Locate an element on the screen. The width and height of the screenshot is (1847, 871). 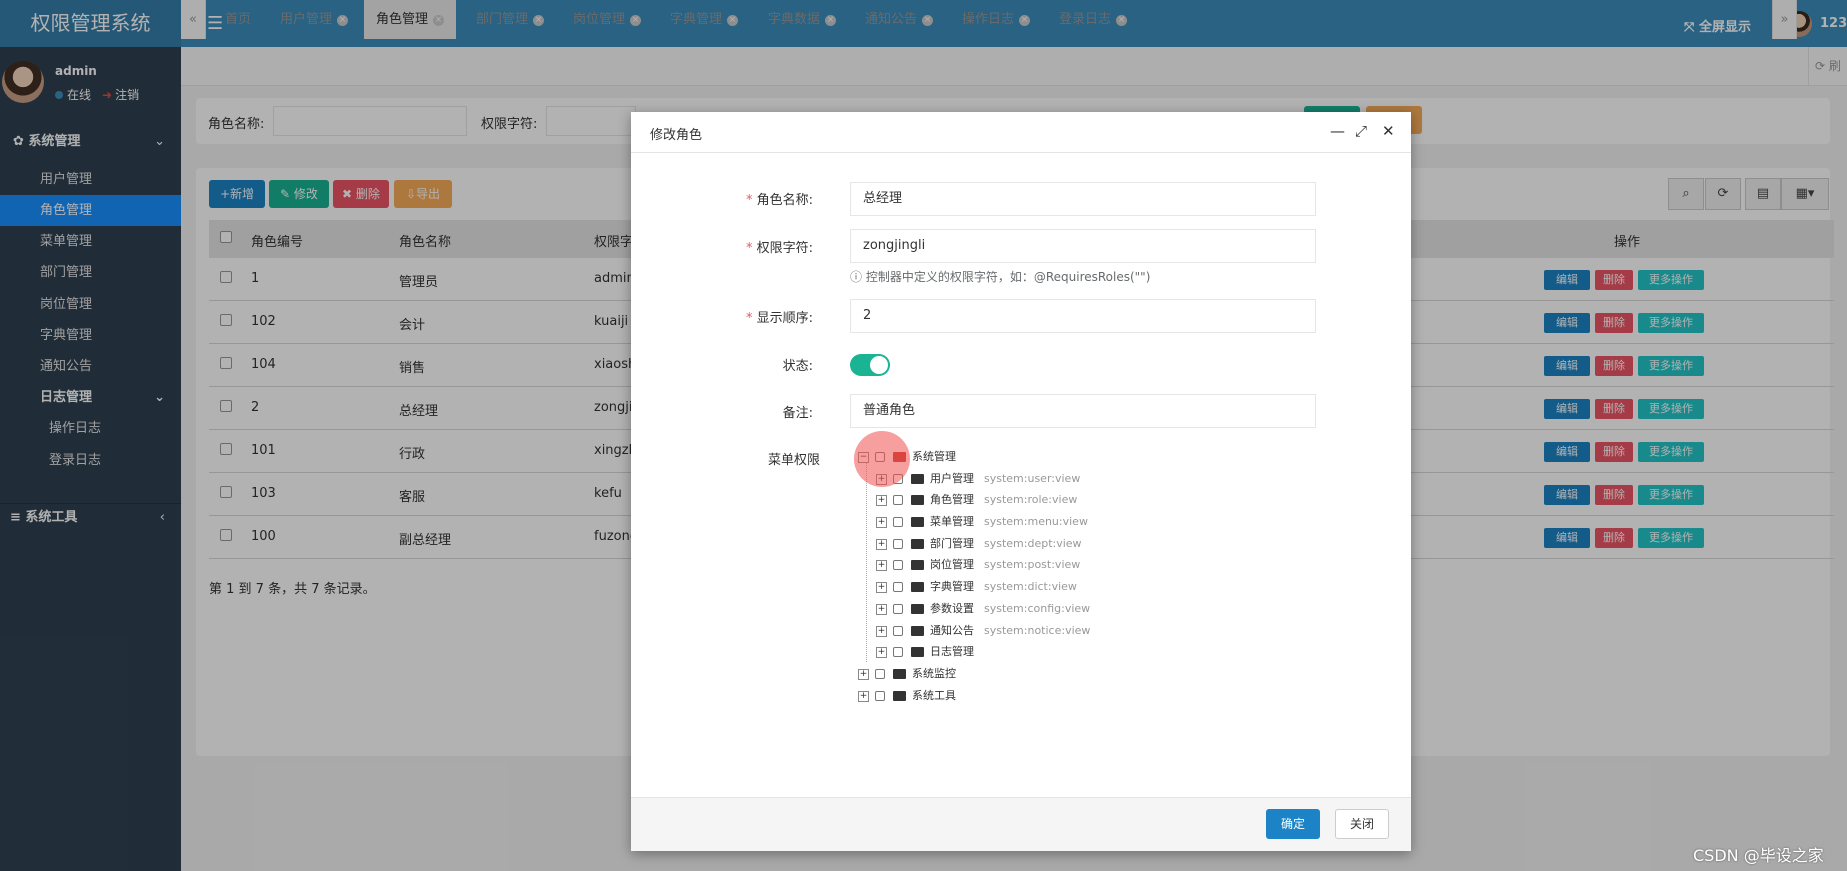
status-label: 状态: is located at coordinates (797, 366).